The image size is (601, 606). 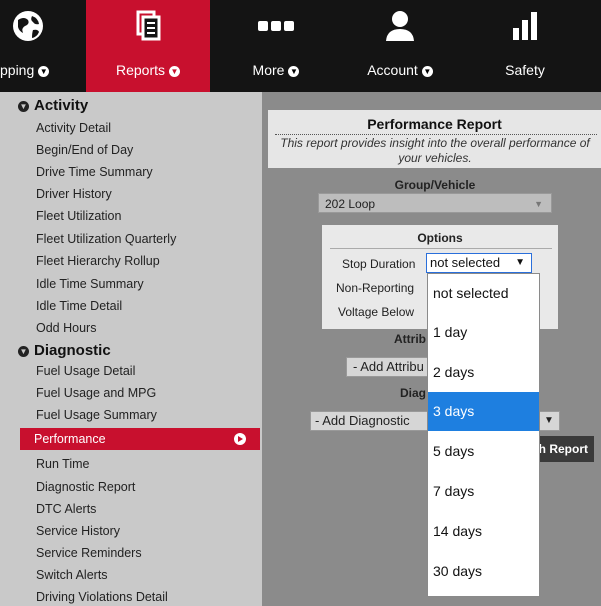 I want to click on stop-duration-select: not selected ▼, so click(x=479, y=263).